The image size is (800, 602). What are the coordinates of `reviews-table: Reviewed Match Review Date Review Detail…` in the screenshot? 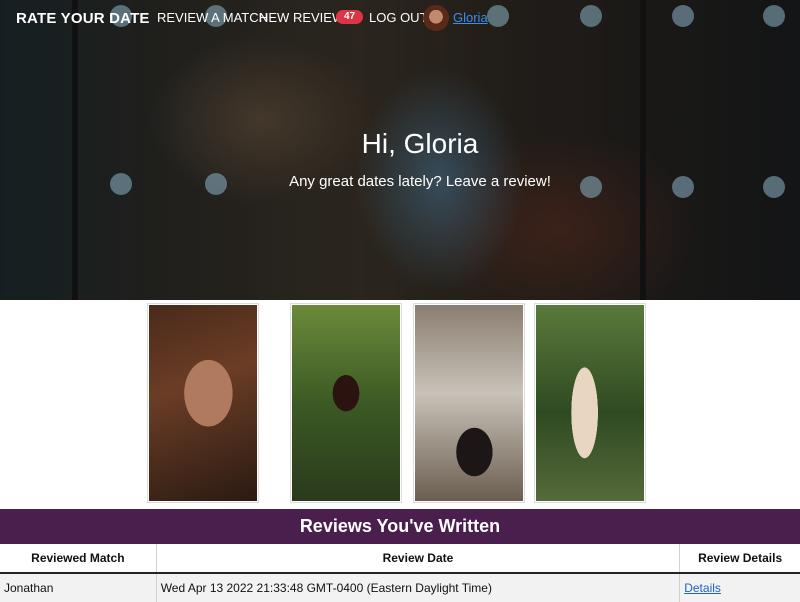 It's located at (400, 573).